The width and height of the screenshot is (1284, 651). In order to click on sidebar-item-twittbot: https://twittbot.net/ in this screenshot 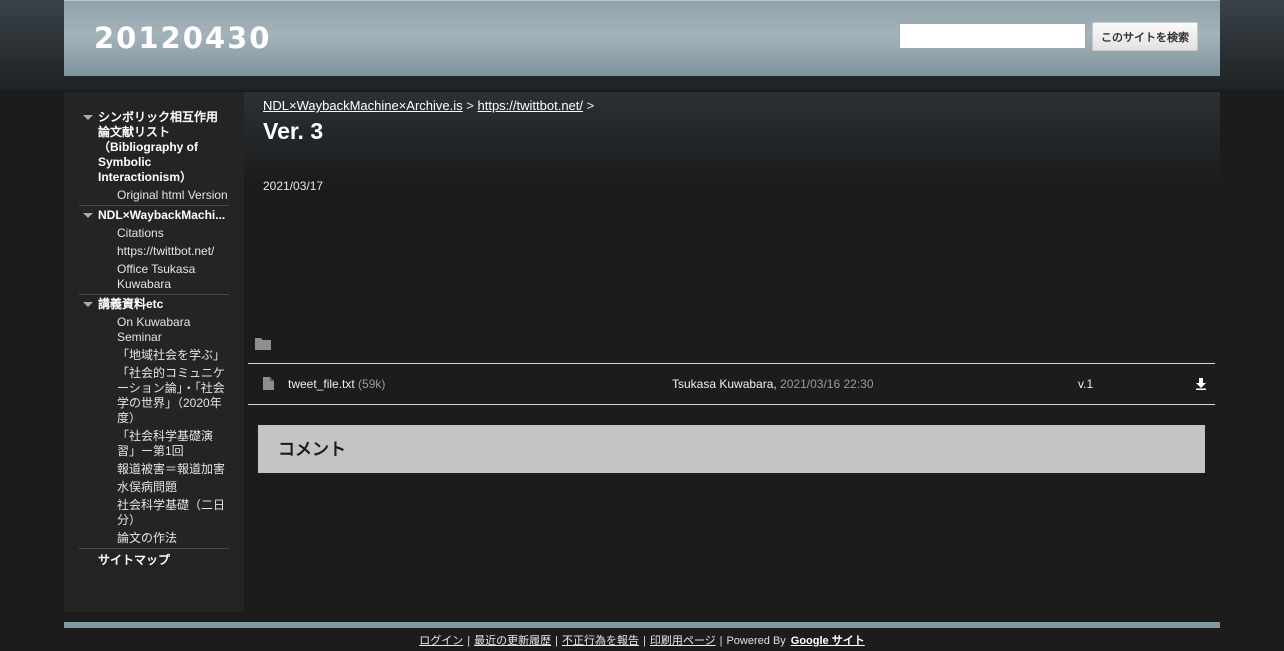, I will do `click(154, 251)`.